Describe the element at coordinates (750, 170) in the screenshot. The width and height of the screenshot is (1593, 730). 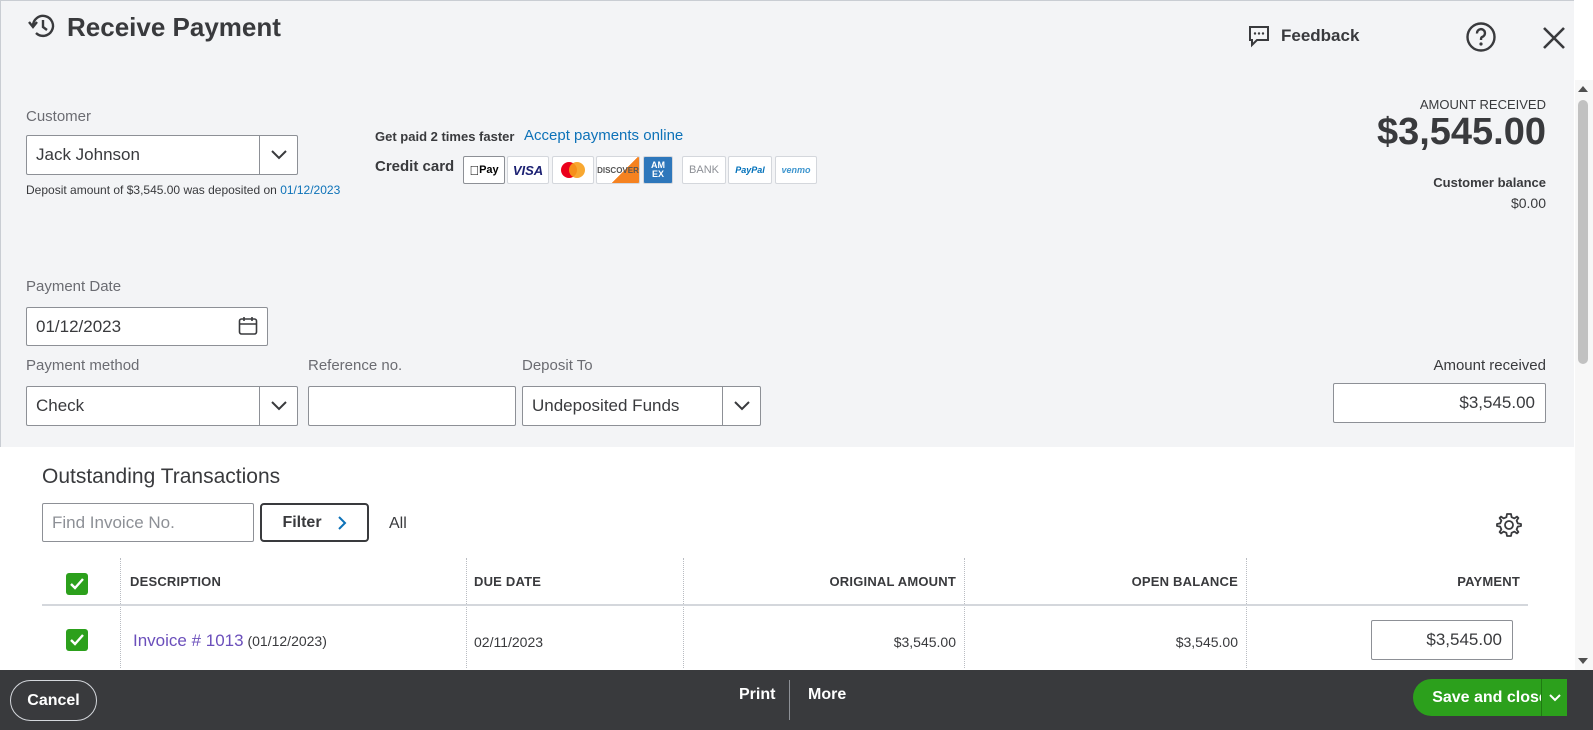
I see `paypal-logo: PayPal` at that location.